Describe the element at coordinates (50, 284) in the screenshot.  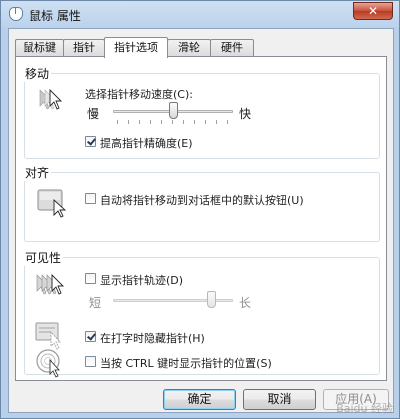
I see `pointer-trails-icon` at that location.